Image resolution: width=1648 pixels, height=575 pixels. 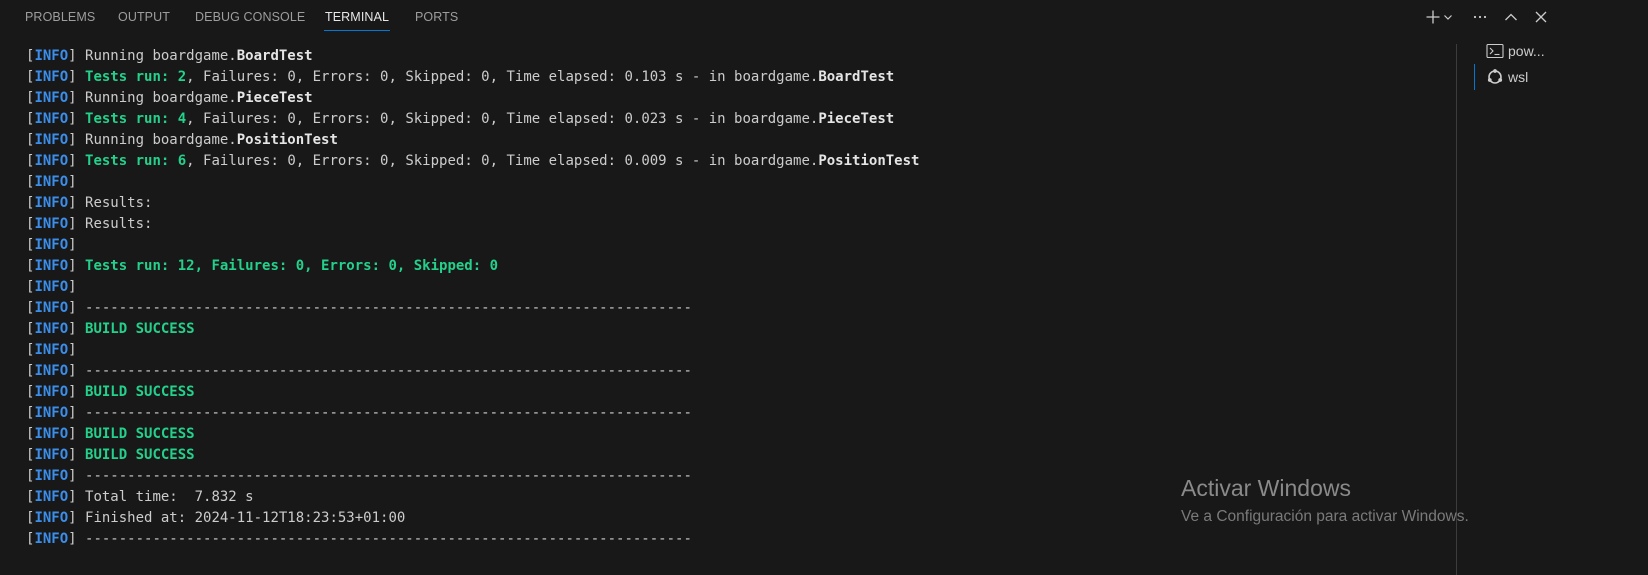 I want to click on tab-output: OUTPUT, so click(x=144, y=17).